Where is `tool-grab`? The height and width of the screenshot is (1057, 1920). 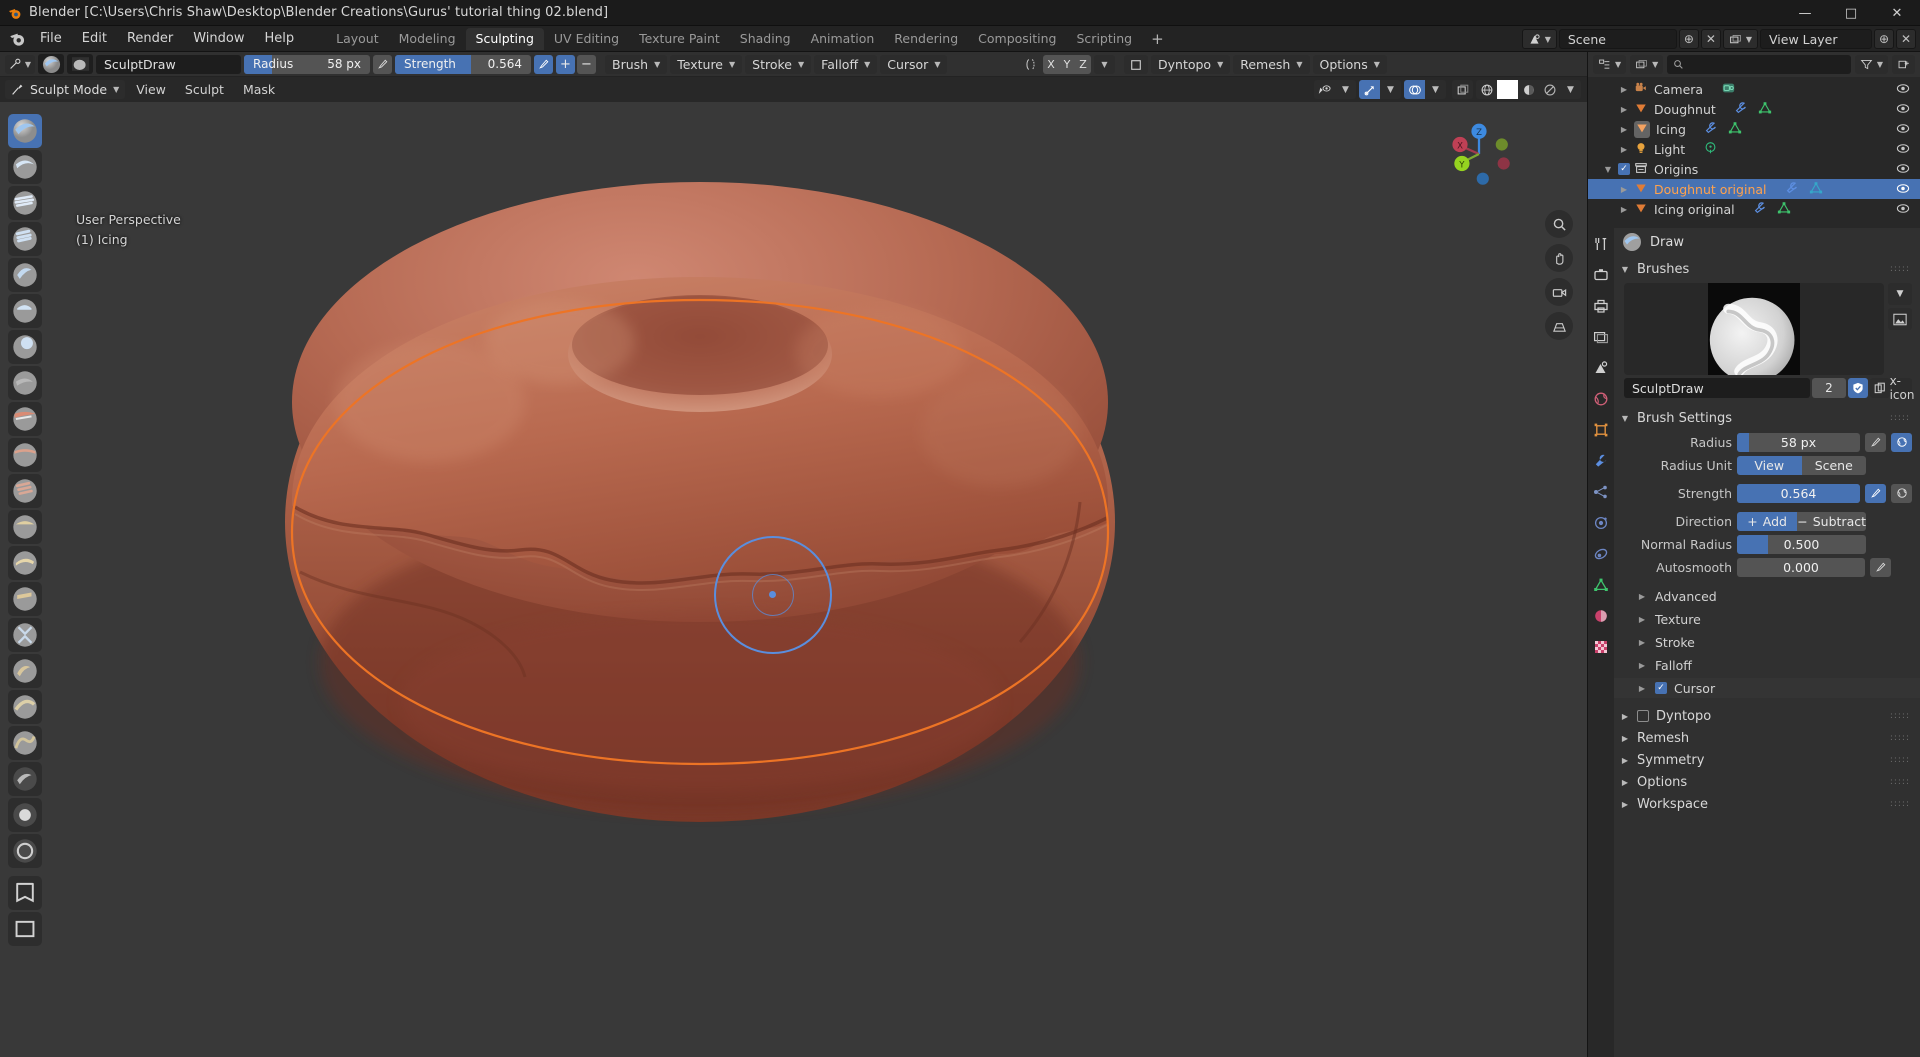
tool-grab is located at coordinates (25, 671).